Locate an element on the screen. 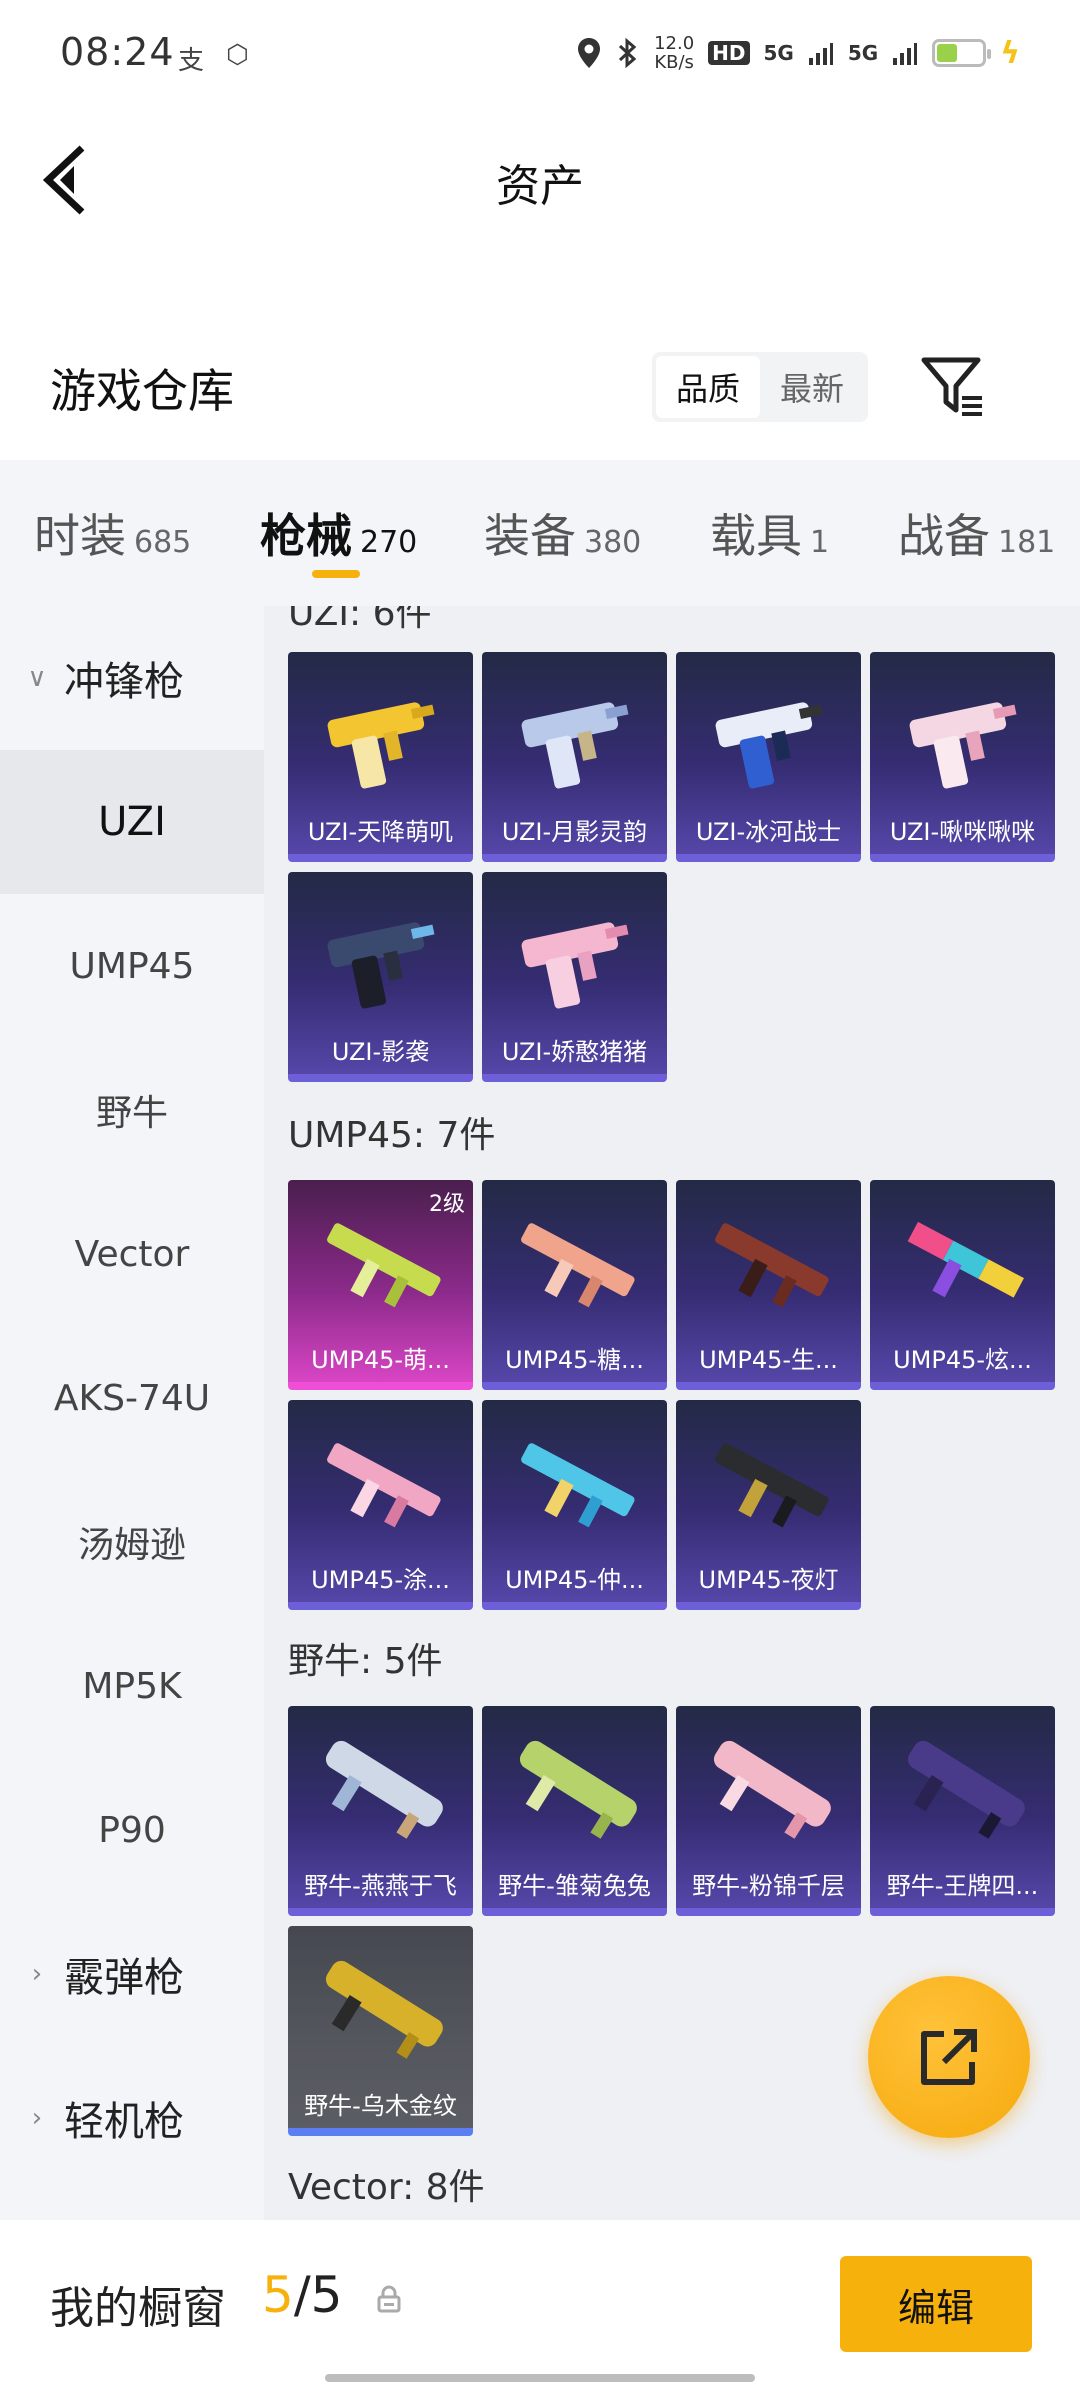 This screenshot has height=2388, width=1080. sidebar-item-uzi: UZI is located at coordinates (132, 822).